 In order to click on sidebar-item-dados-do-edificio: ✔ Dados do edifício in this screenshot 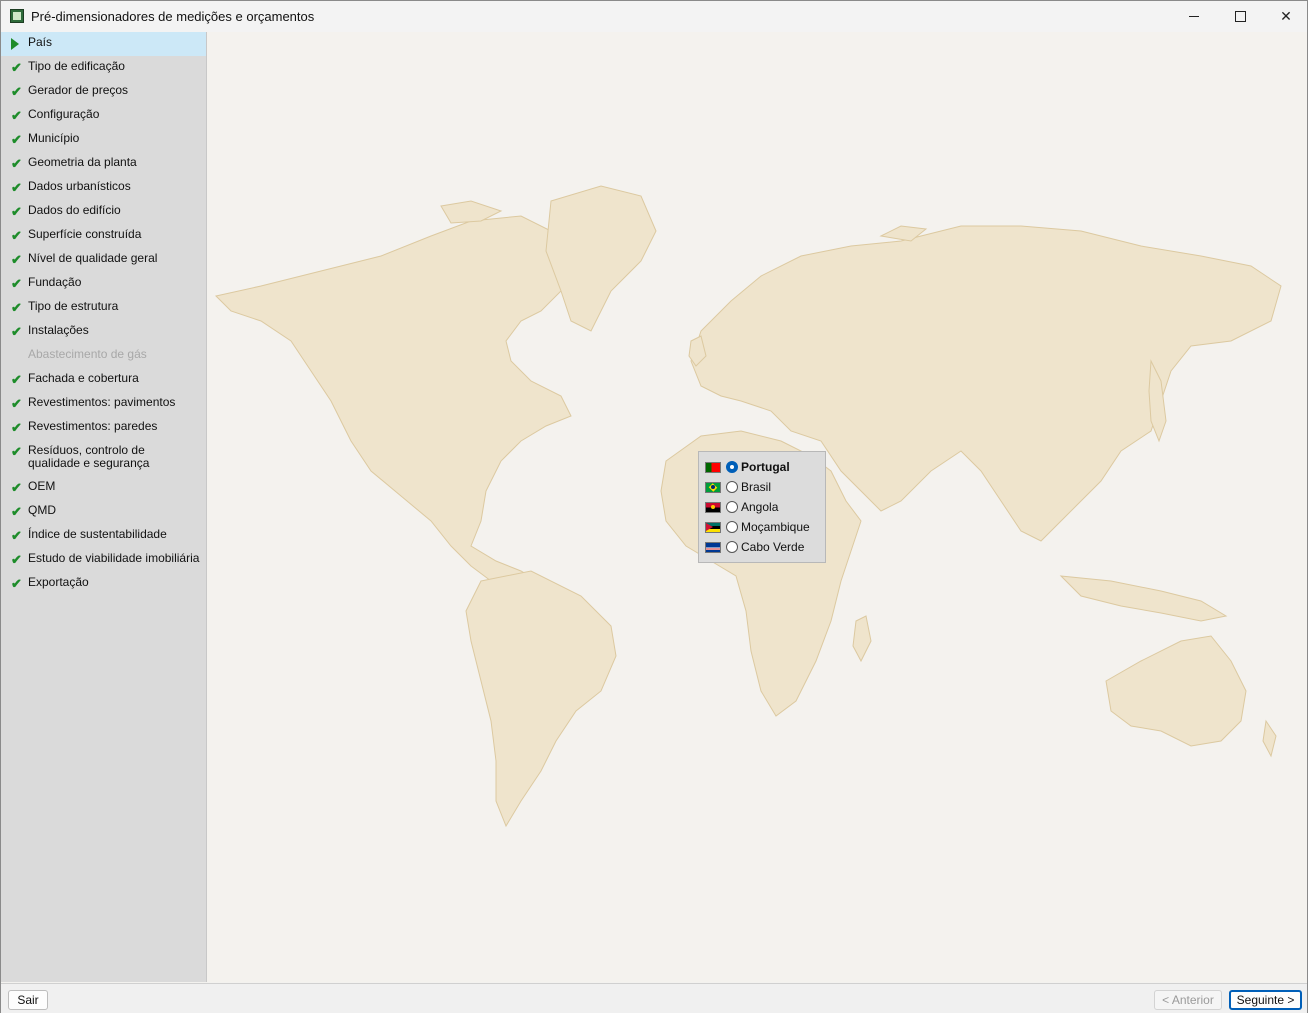, I will do `click(103, 212)`.